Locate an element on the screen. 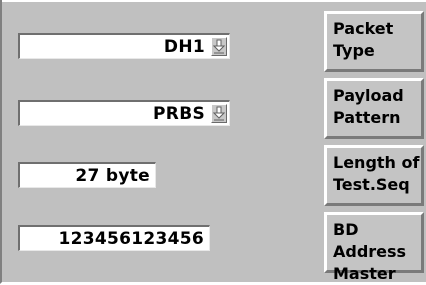 This screenshot has width=426, height=285. packet-type-softkey-label: Packet Type is located at coordinates (363, 39).